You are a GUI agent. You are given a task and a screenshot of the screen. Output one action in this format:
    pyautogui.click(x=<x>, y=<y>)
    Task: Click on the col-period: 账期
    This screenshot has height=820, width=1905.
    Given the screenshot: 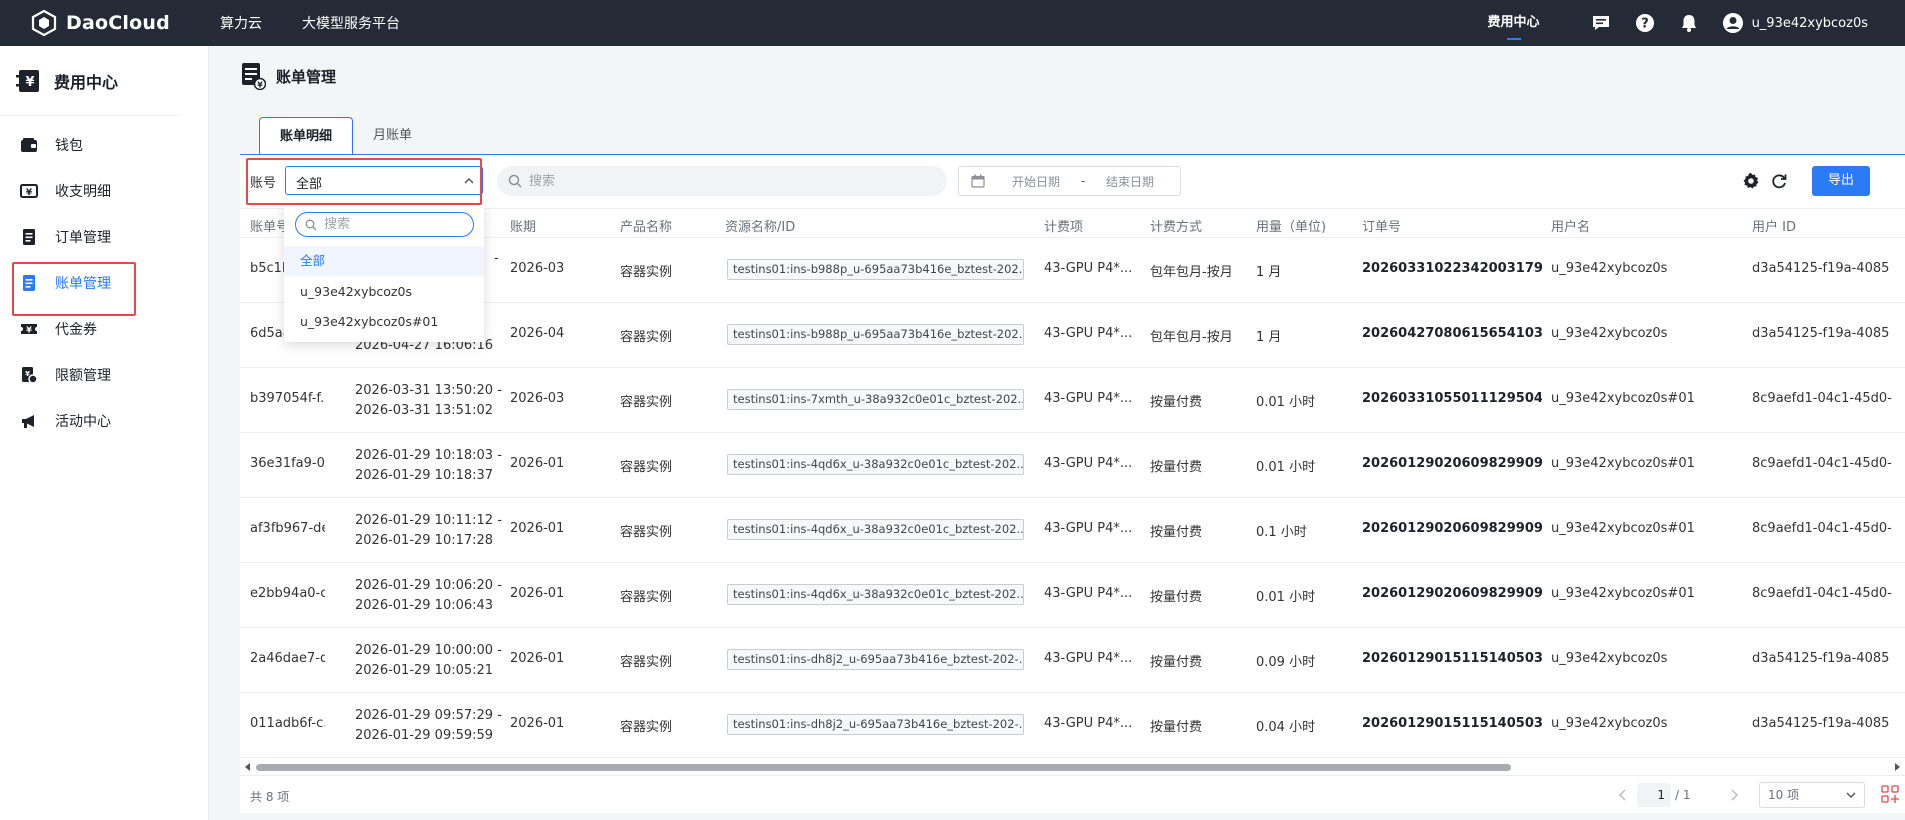 What is the action you would take?
    pyautogui.click(x=523, y=225)
    